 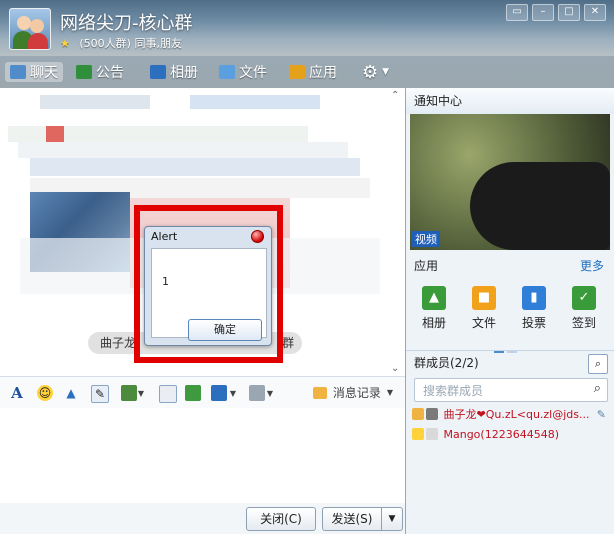 I want to click on owner-icon, so click(x=418, y=414).